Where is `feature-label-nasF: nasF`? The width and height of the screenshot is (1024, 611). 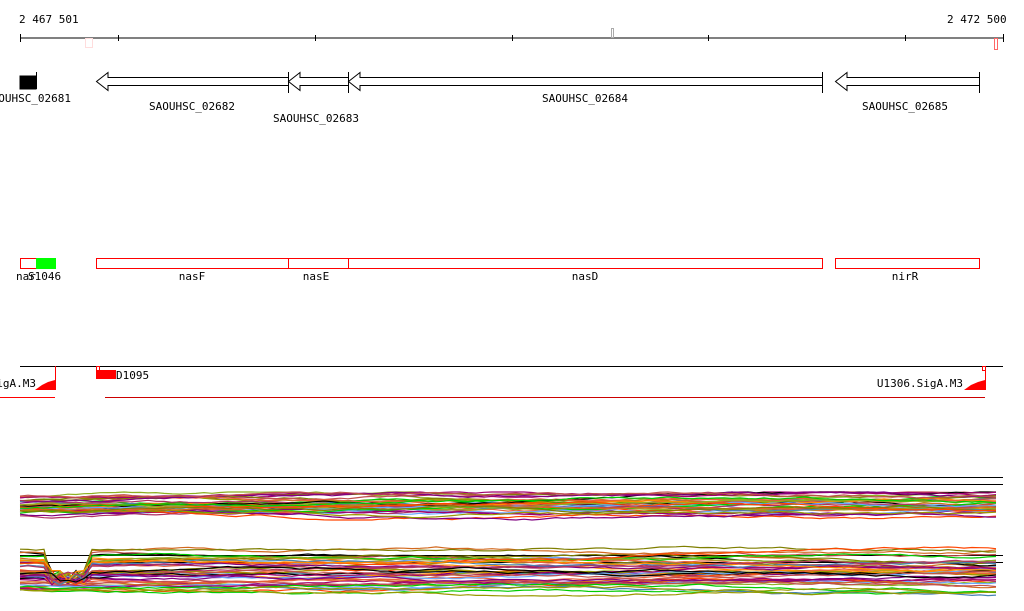
feature-label-nasF: nasF is located at coordinates (192, 276).